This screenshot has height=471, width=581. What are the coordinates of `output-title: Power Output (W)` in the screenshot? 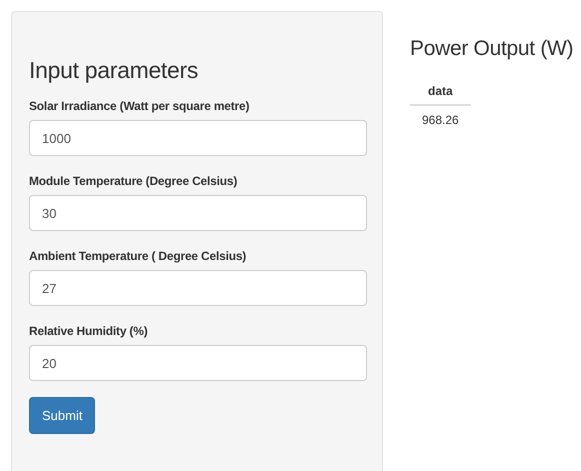 It's located at (492, 49).